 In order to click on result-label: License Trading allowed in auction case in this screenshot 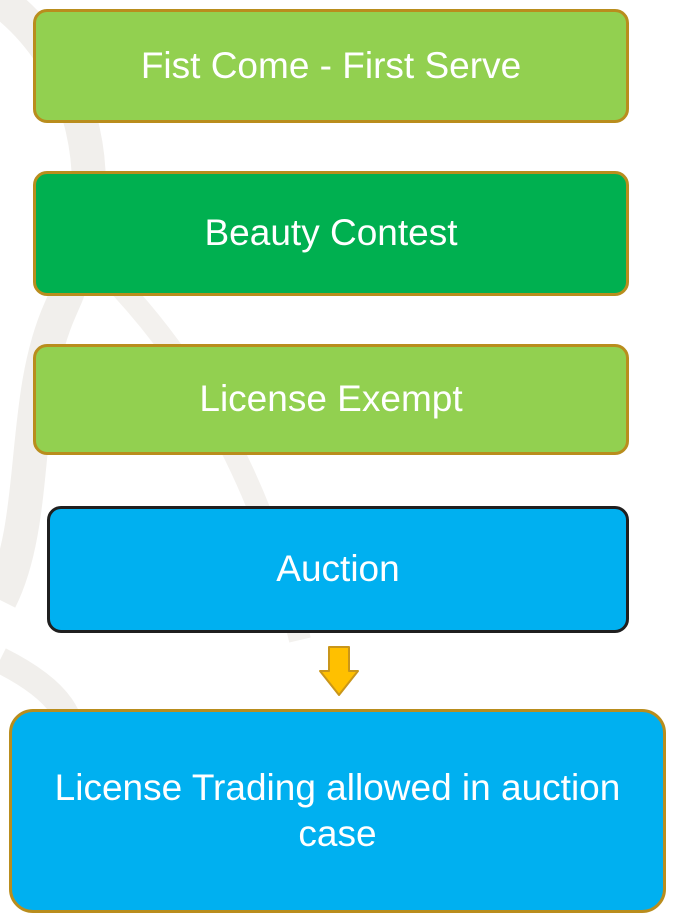, I will do `click(337, 810)`.